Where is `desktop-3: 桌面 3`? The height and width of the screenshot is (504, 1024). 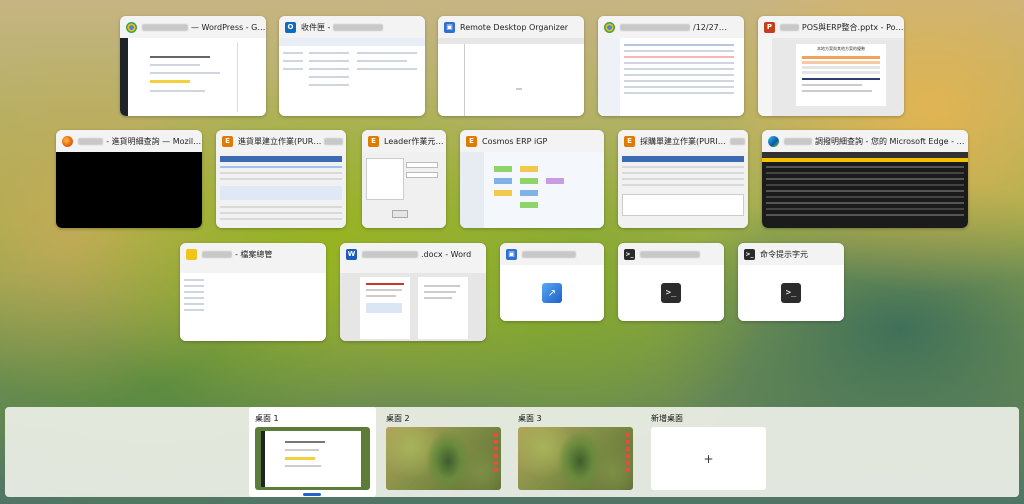
desktop-3: 桌面 3 is located at coordinates (575, 452).